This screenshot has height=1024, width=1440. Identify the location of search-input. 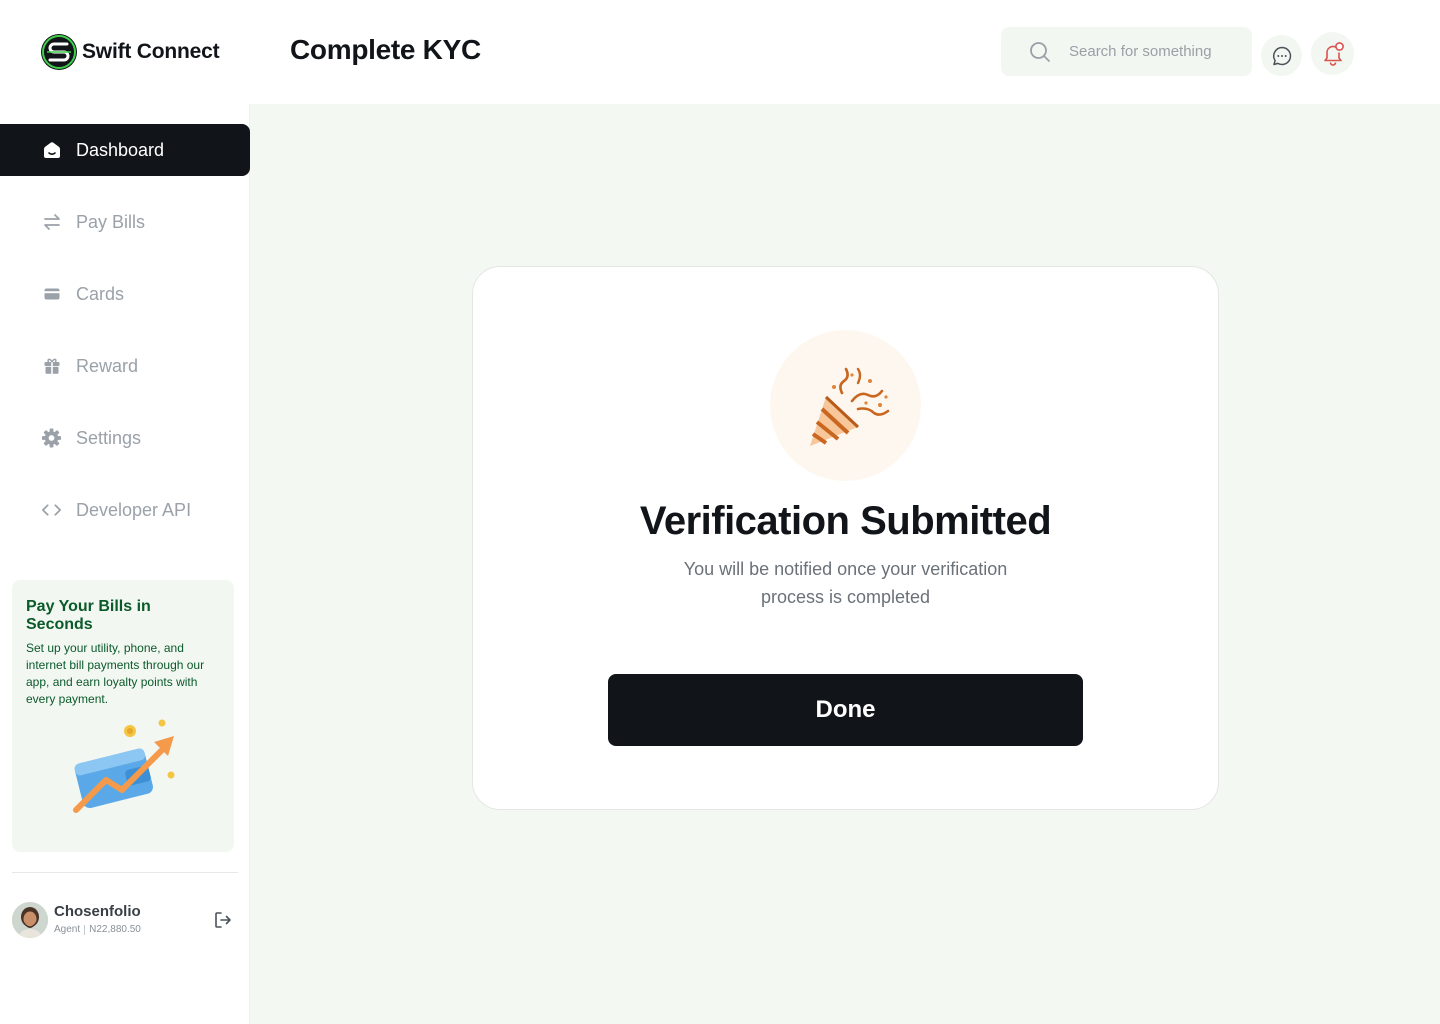
(1154, 51).